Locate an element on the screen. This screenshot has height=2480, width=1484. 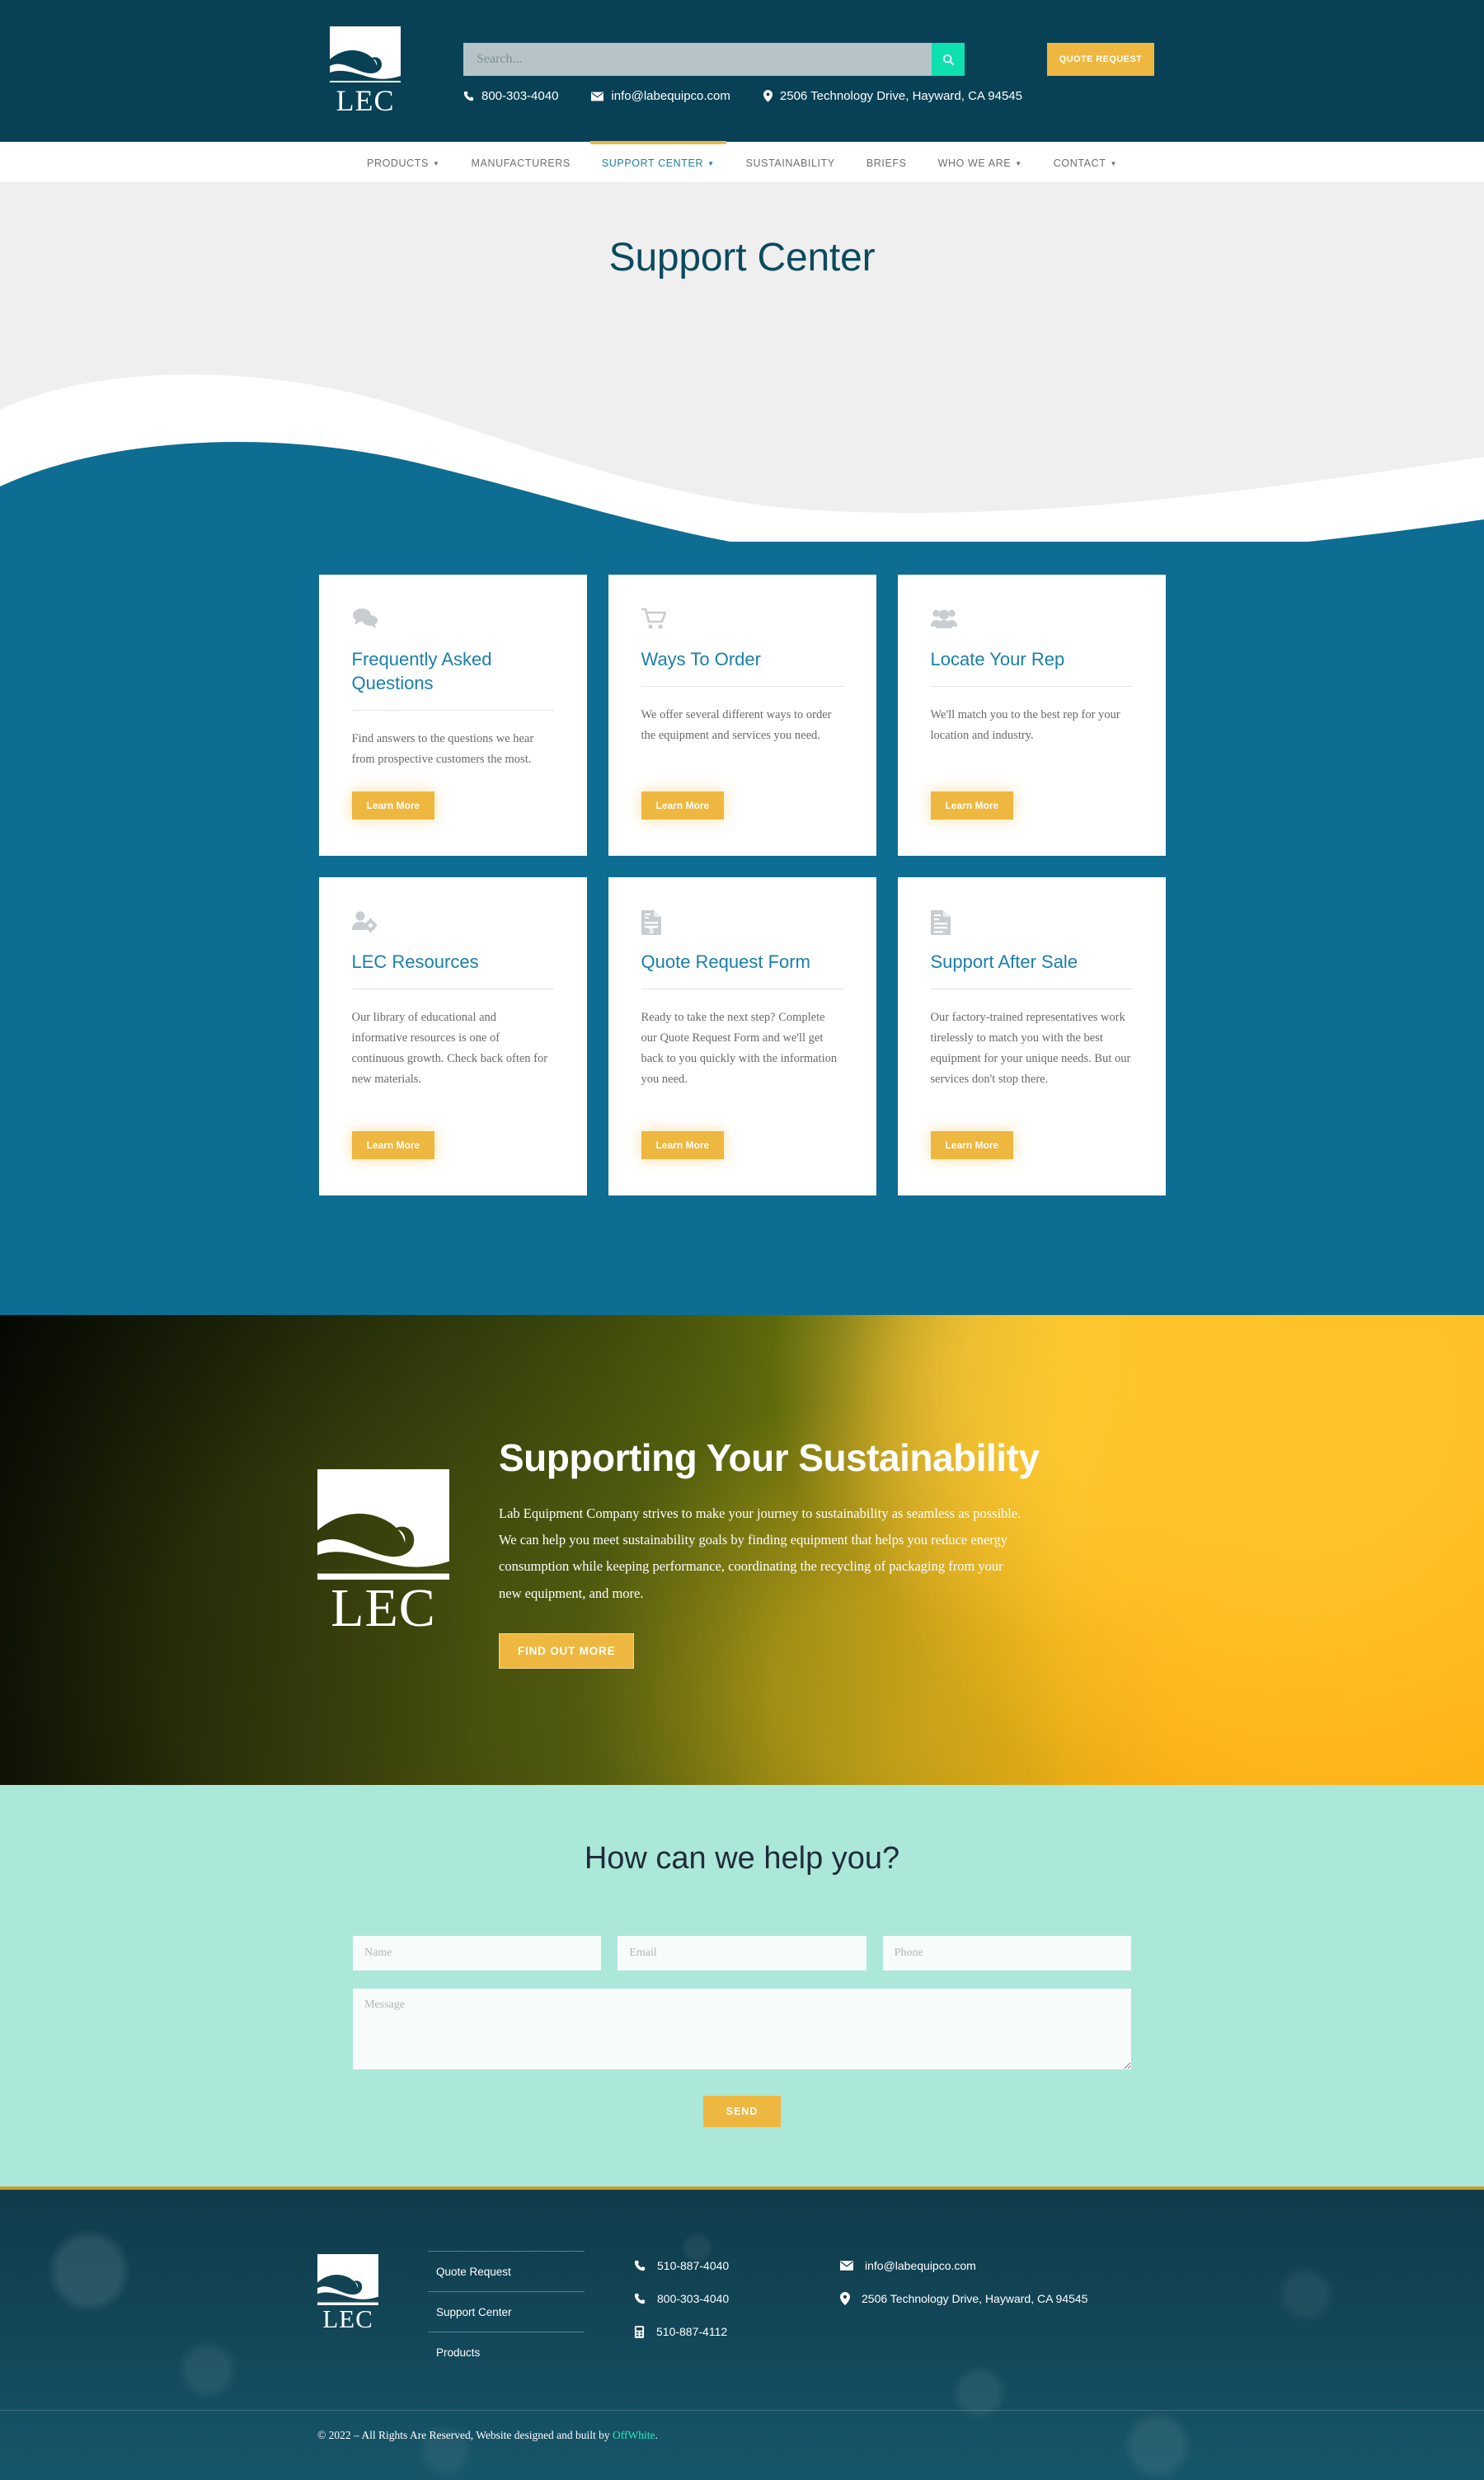
card-title: Frequently Asked Questions is located at coordinates (421, 672).